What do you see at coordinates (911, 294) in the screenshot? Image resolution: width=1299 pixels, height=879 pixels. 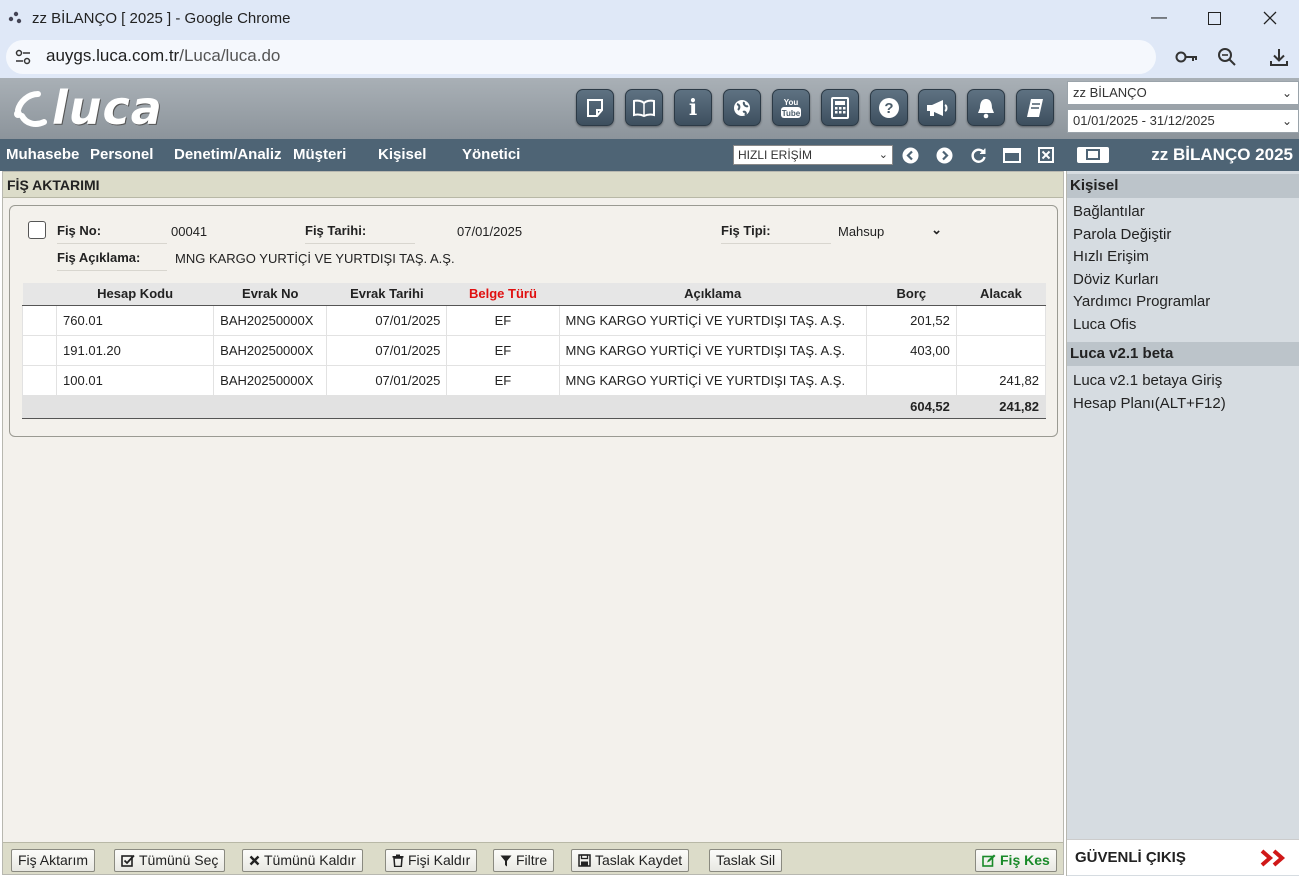 I see `column-header-borc: Borç` at bounding box center [911, 294].